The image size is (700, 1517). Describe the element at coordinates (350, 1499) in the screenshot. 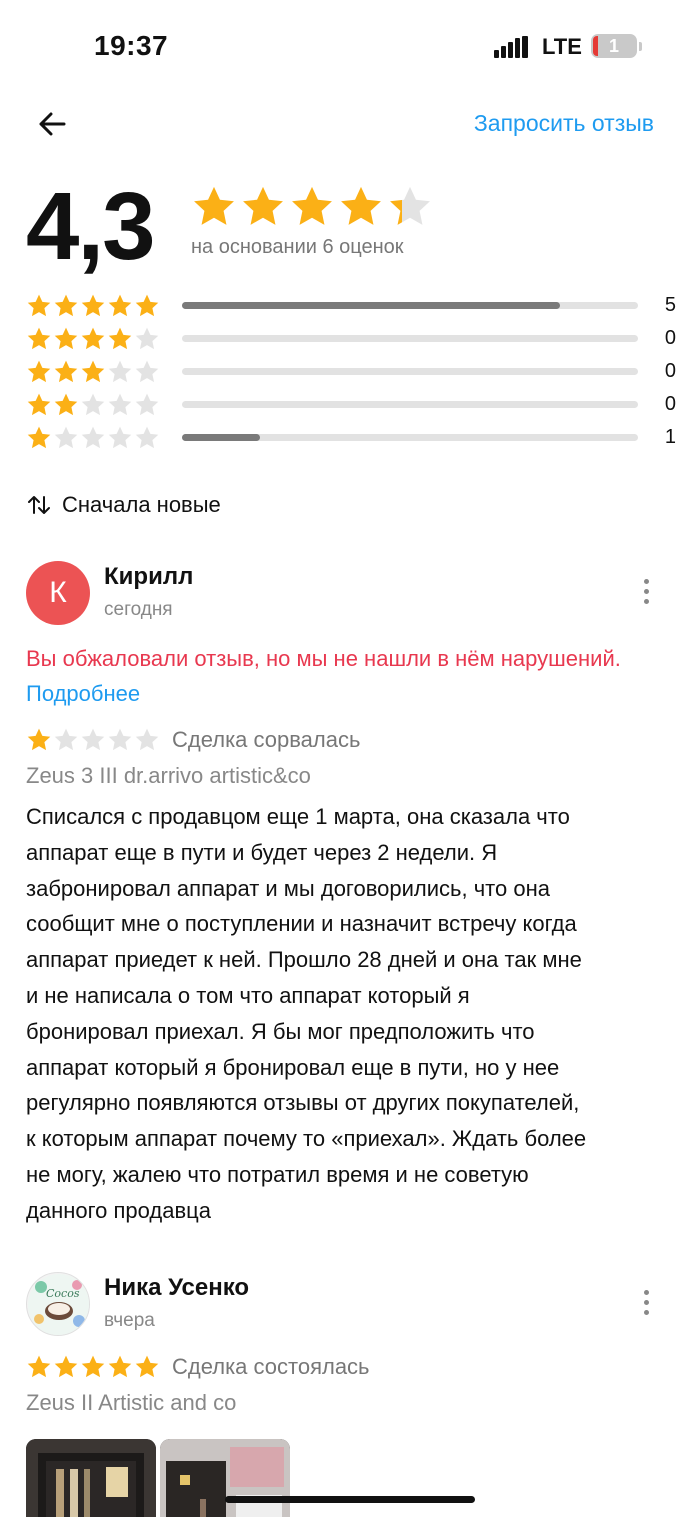

I see `home-indicator` at that location.